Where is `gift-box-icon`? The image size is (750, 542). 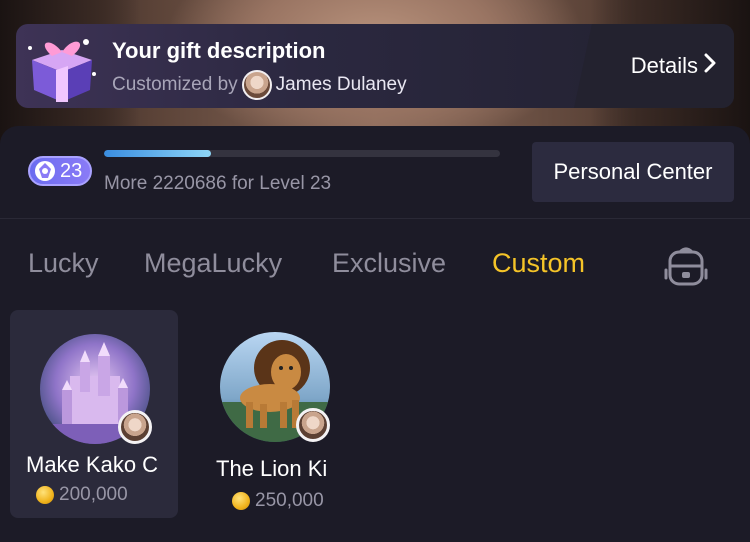 gift-box-icon is located at coordinates (61, 67).